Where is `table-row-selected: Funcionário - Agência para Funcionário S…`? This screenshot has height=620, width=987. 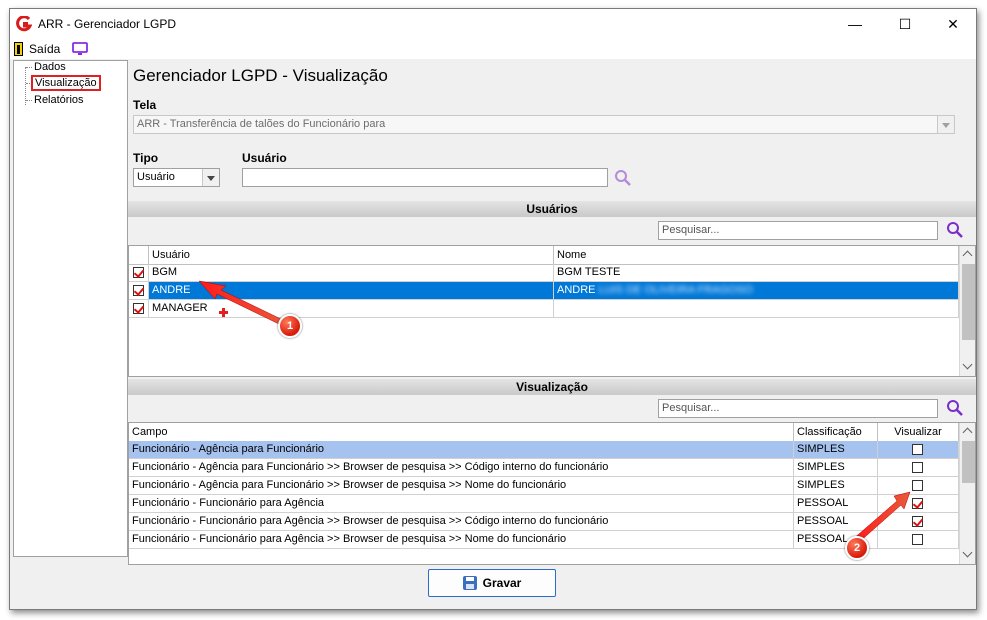 table-row-selected: Funcionário - Agência para Funcionário S… is located at coordinates (544, 450).